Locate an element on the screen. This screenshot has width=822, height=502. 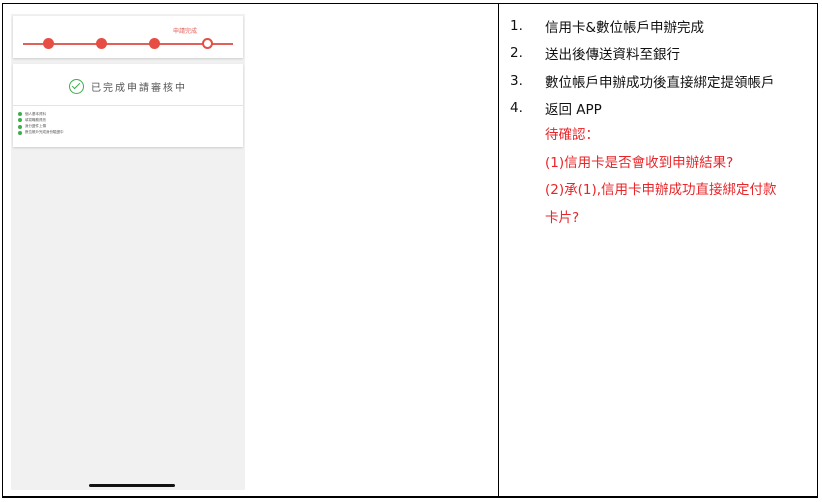
list-item: 1. 信用卡&數位帳戶申辦完成 is located at coordinates (660, 26).